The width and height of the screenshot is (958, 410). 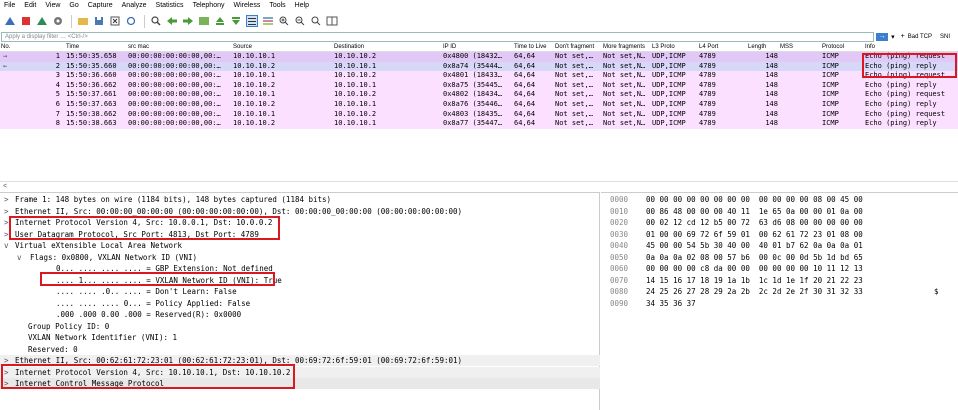 What do you see at coordinates (284, 21) in the screenshot?
I see `zoom-in-icon` at bounding box center [284, 21].